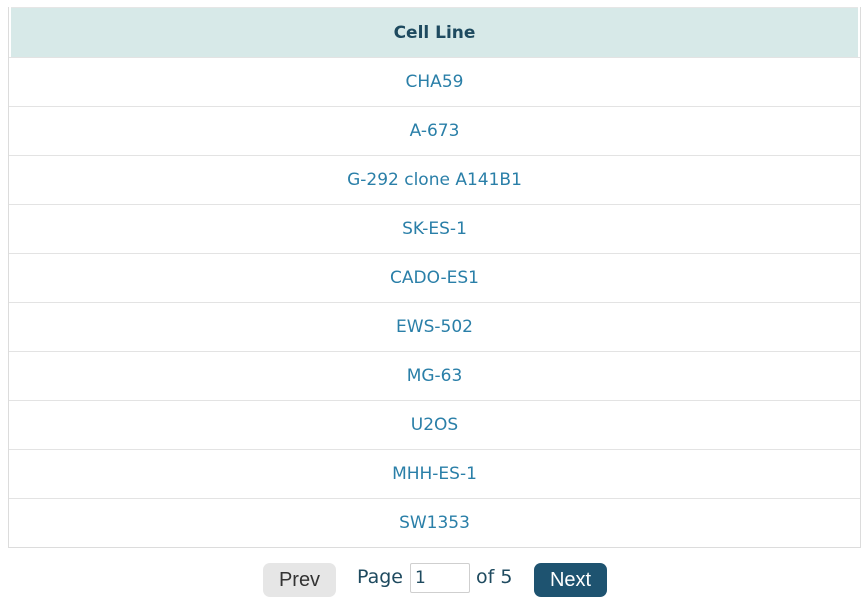 The height and width of the screenshot is (601, 866). I want to click on table-row: SK-ES-1, so click(434, 228).